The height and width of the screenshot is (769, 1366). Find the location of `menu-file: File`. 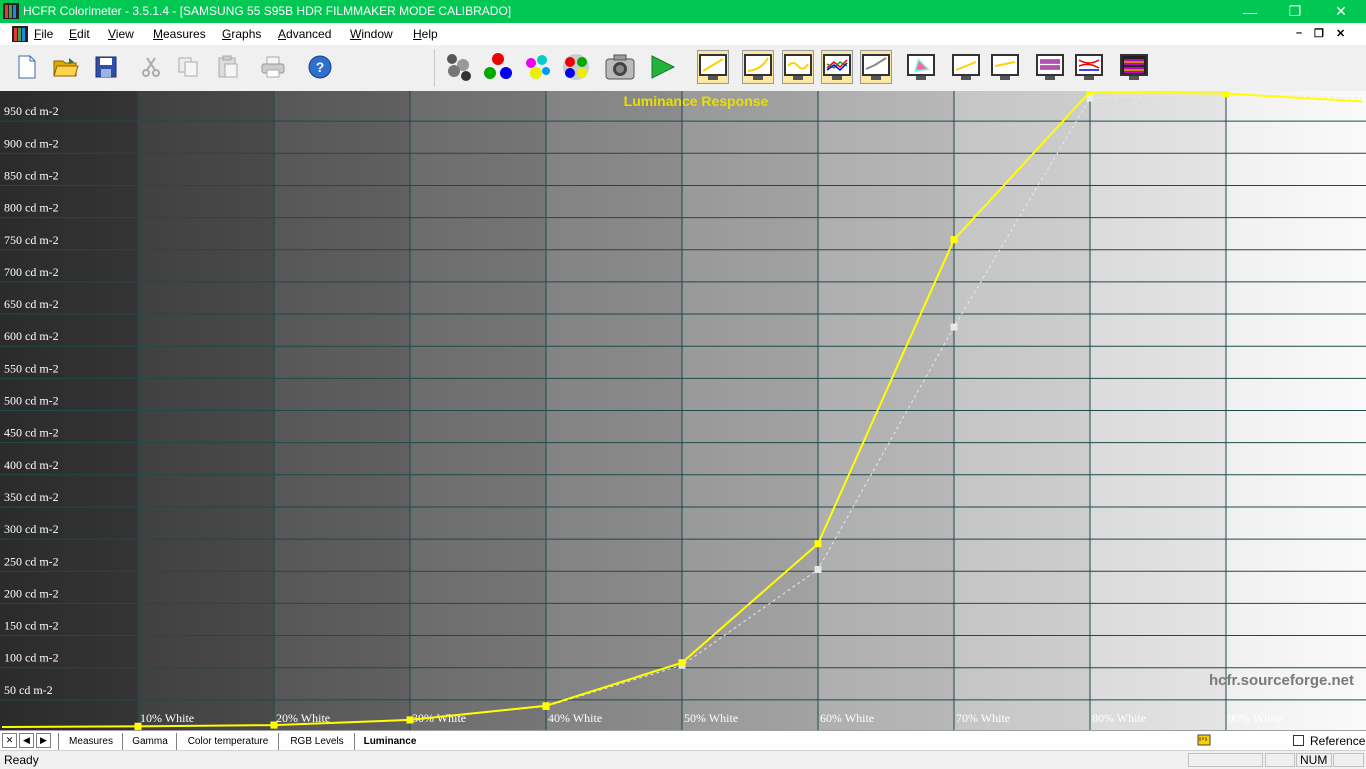

menu-file: File is located at coordinates (43, 34).